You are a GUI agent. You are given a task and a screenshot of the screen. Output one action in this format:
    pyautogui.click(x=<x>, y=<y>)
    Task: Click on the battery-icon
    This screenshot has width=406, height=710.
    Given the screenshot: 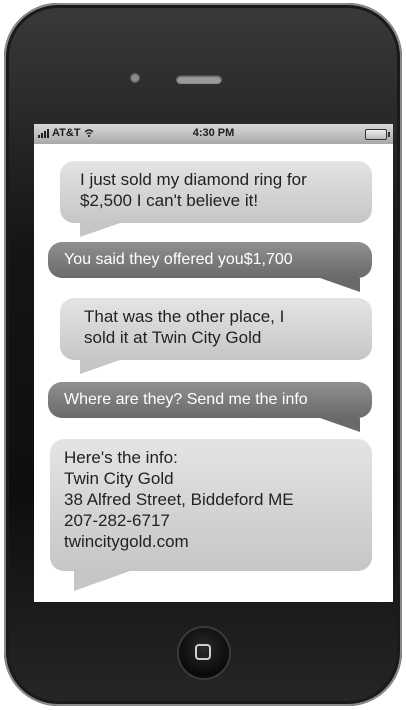 What is the action you would take?
    pyautogui.click(x=377, y=134)
    